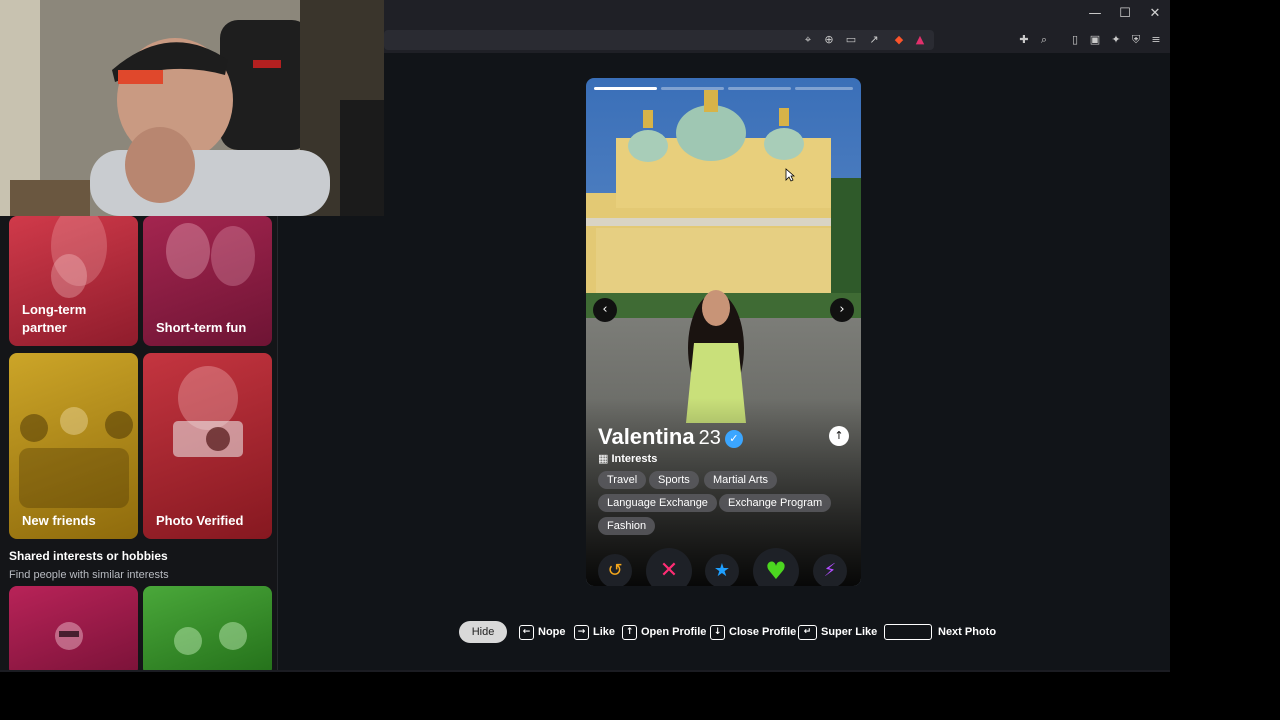 The image size is (1280, 720). What do you see at coordinates (604, 632) in the screenshot?
I see `shortcut-label: Like` at bounding box center [604, 632].